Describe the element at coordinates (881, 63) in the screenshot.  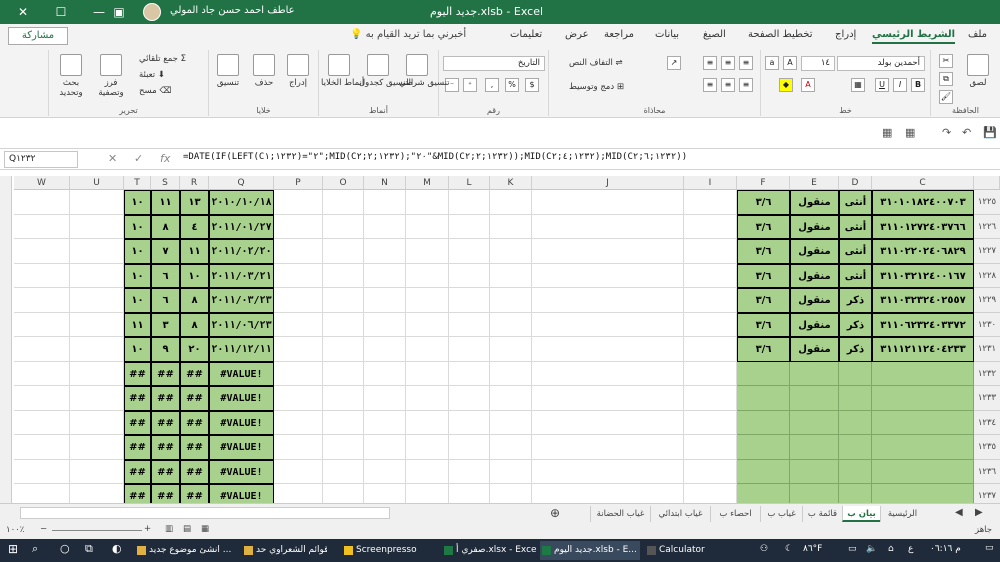
I see `font-name-select: أحمدين بولد` at that location.